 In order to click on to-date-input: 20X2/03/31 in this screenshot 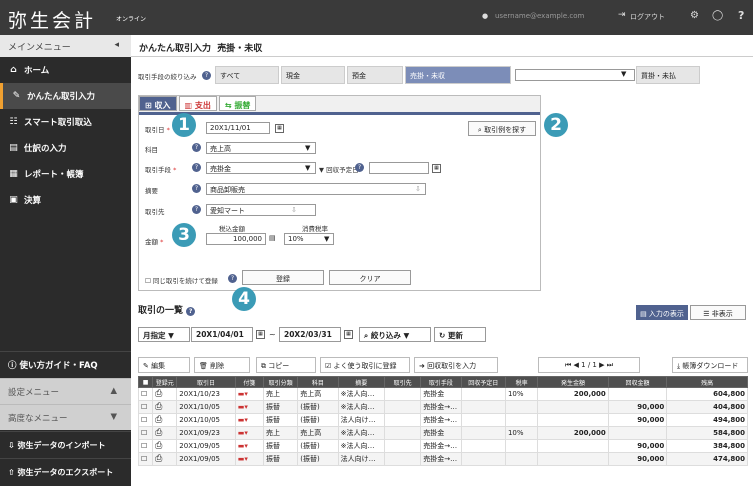, I will do `click(310, 334)`.